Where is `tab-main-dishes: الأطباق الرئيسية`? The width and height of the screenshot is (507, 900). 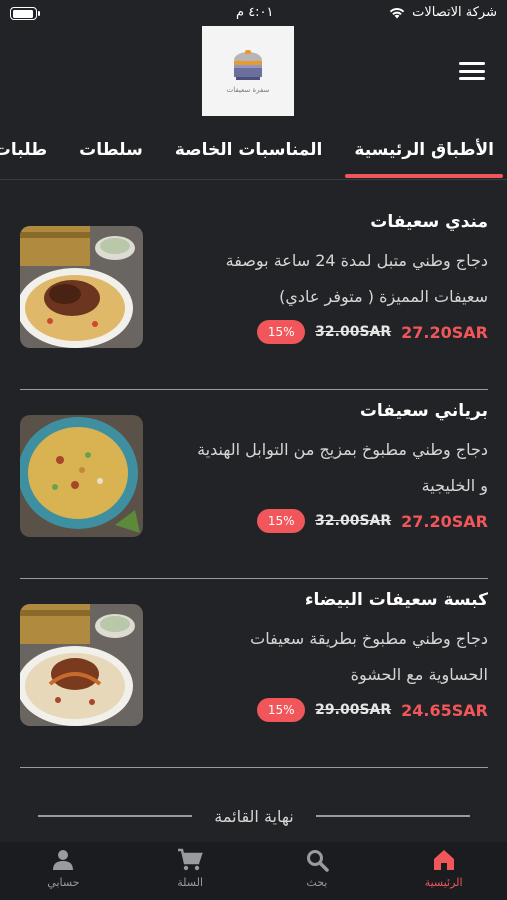 tab-main-dishes: الأطباق الرئيسية is located at coordinates (424, 154).